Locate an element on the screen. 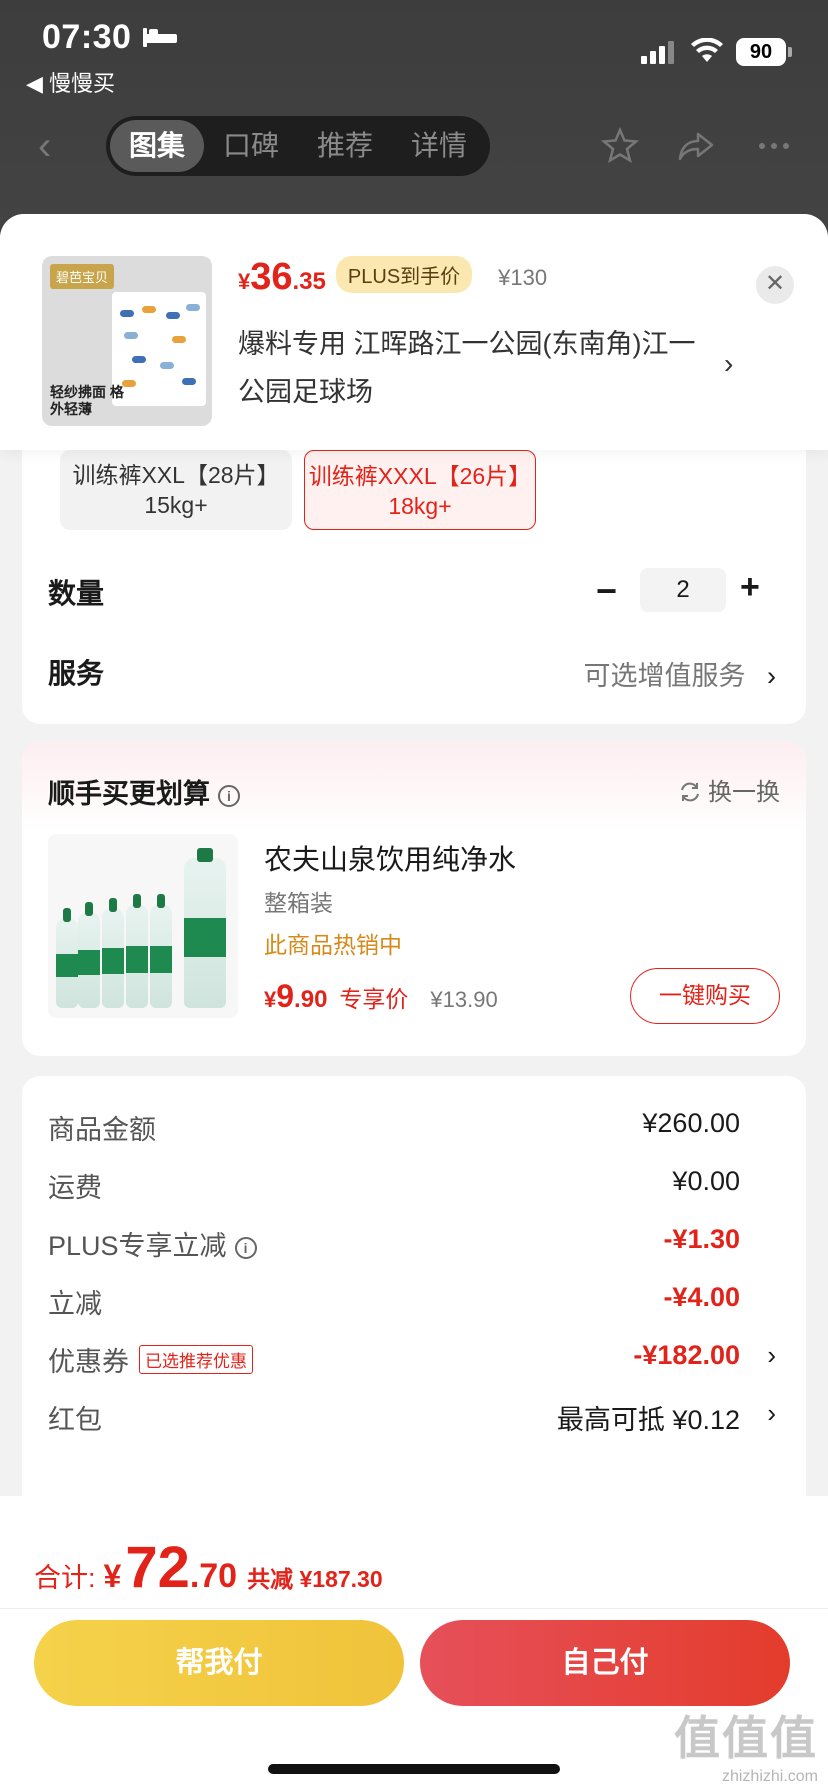 This screenshot has height=1792, width=828. battery-indicator: 90 is located at coordinates (764, 52).